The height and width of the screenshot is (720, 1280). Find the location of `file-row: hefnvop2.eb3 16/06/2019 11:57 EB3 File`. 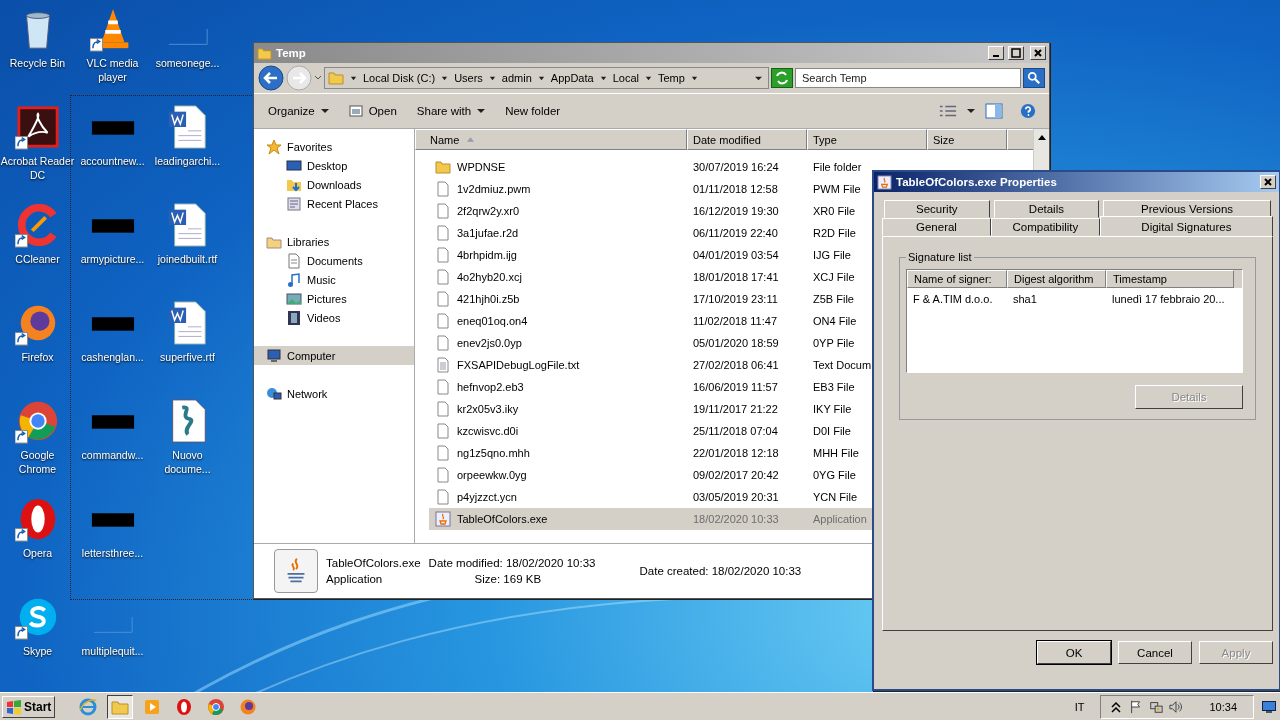

file-row: hefnvop2.eb3 16/06/2019 11:57 EB3 File is located at coordinates (731, 387).